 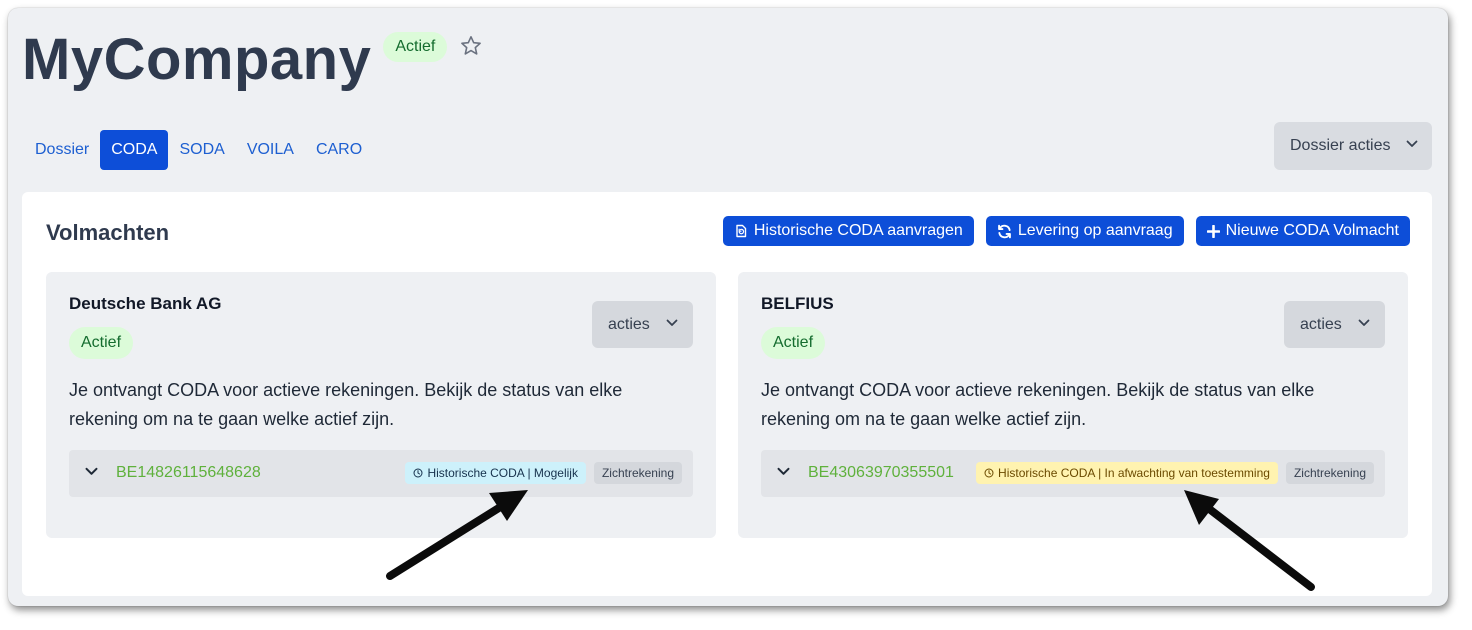 What do you see at coordinates (1095, 230) in the screenshot?
I see `button-label: Levering op aanvraag` at bounding box center [1095, 230].